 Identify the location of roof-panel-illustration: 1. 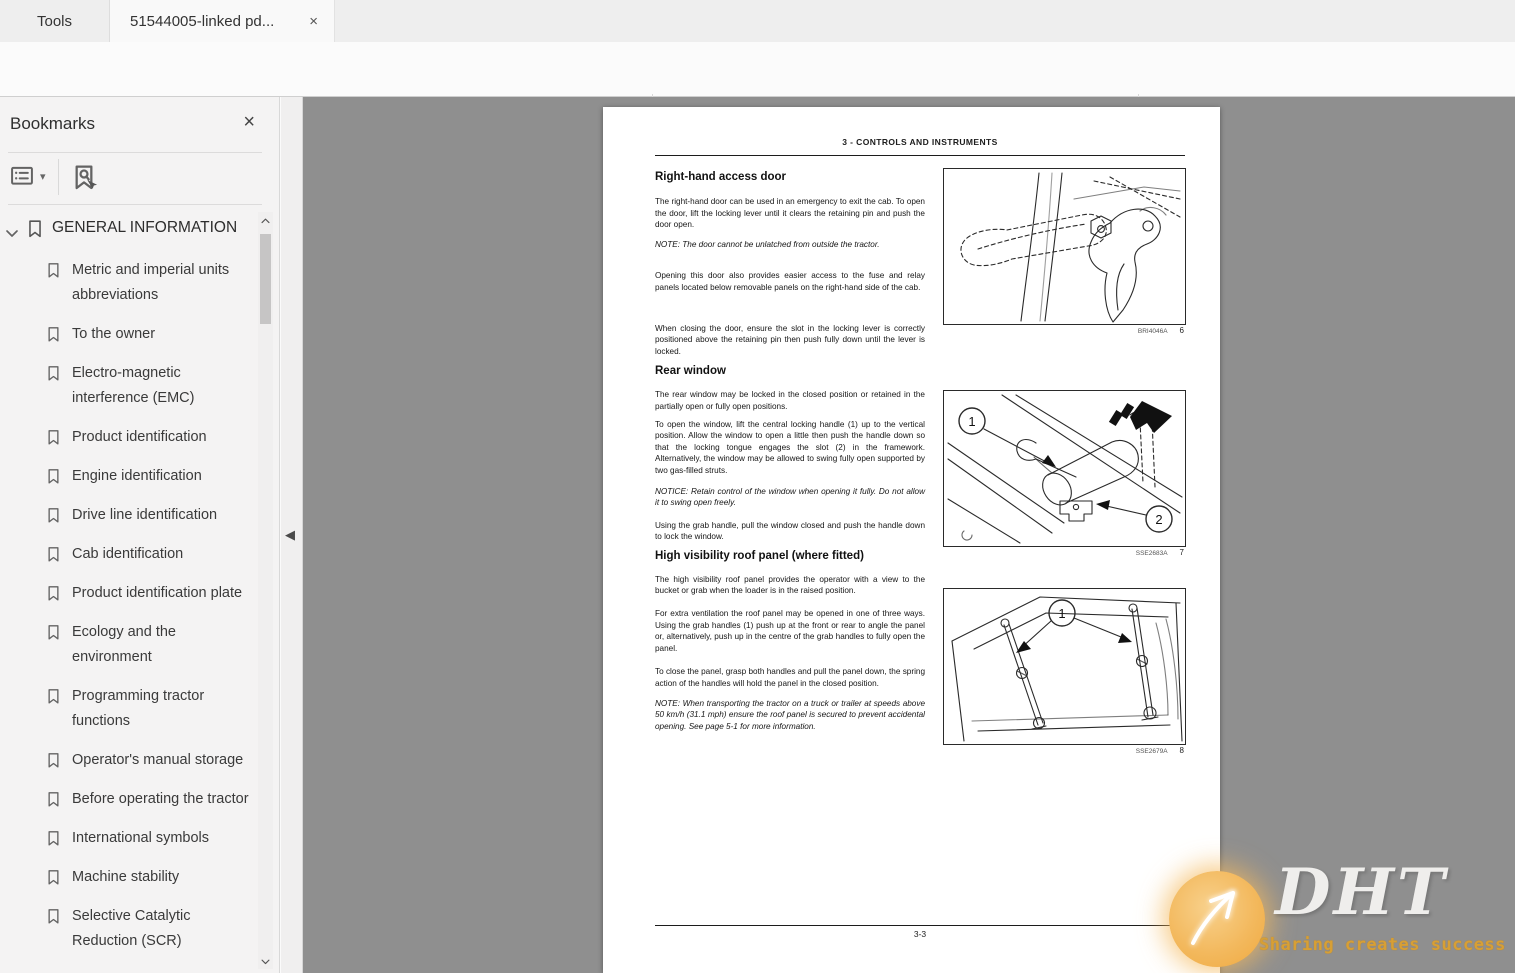
(1067, 669).